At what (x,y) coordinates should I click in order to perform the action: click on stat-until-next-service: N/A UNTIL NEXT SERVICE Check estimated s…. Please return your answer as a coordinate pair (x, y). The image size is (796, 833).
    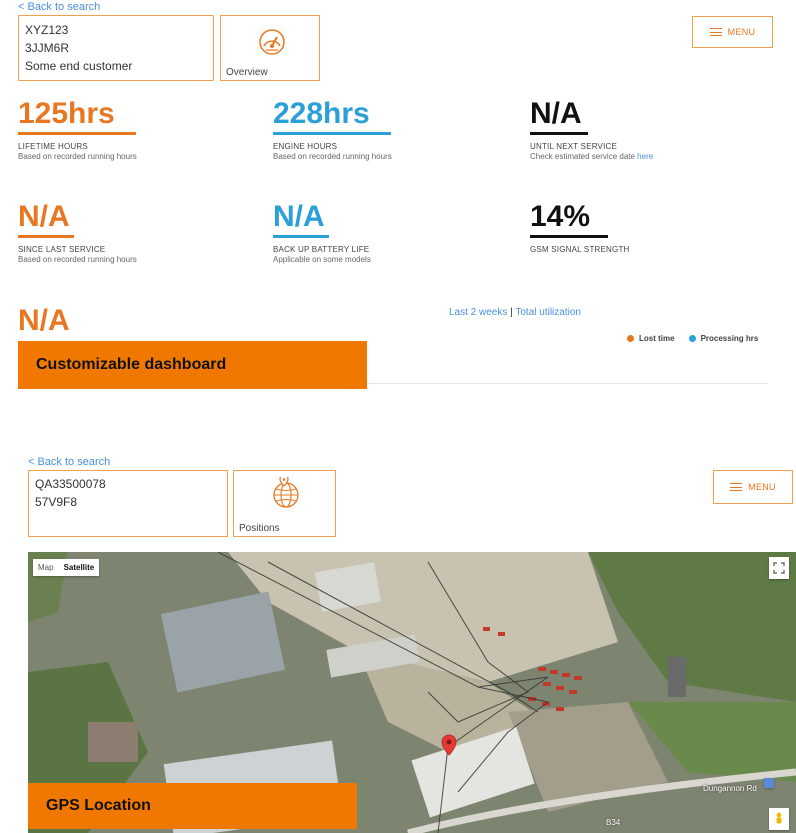
    Looking at the image, I should click on (650, 129).